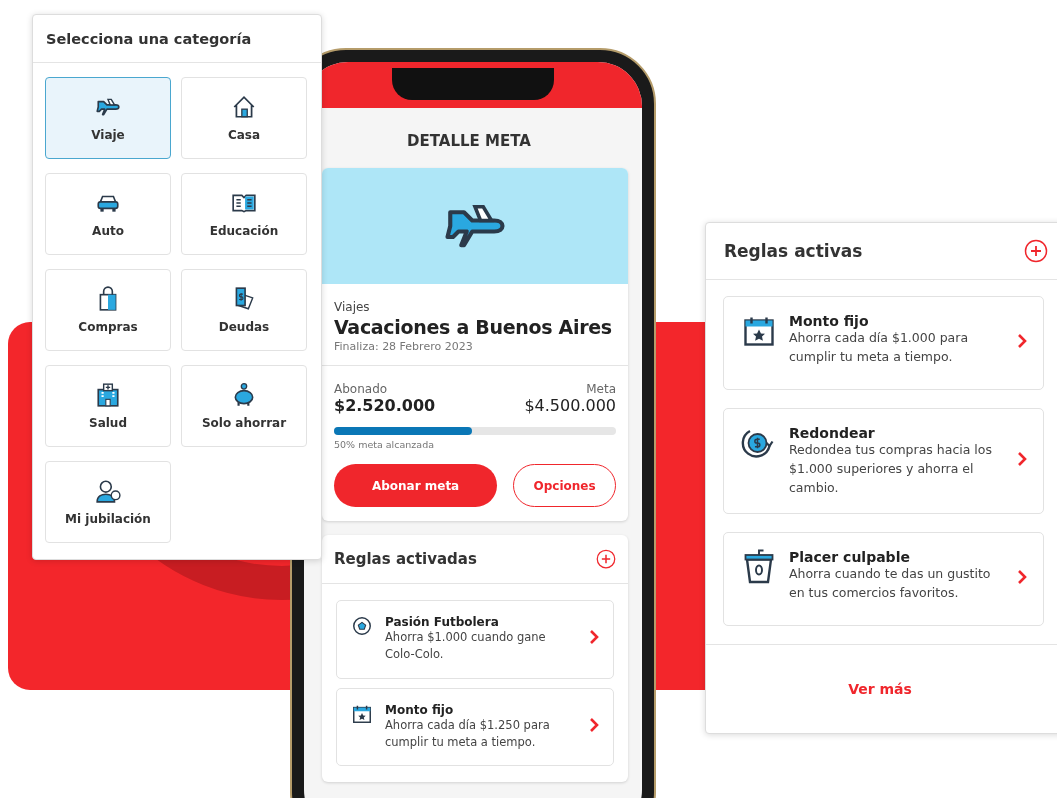 This screenshot has width=1057, height=798. Describe the element at coordinates (244, 310) in the screenshot. I see `category-tile: Deudas` at that location.